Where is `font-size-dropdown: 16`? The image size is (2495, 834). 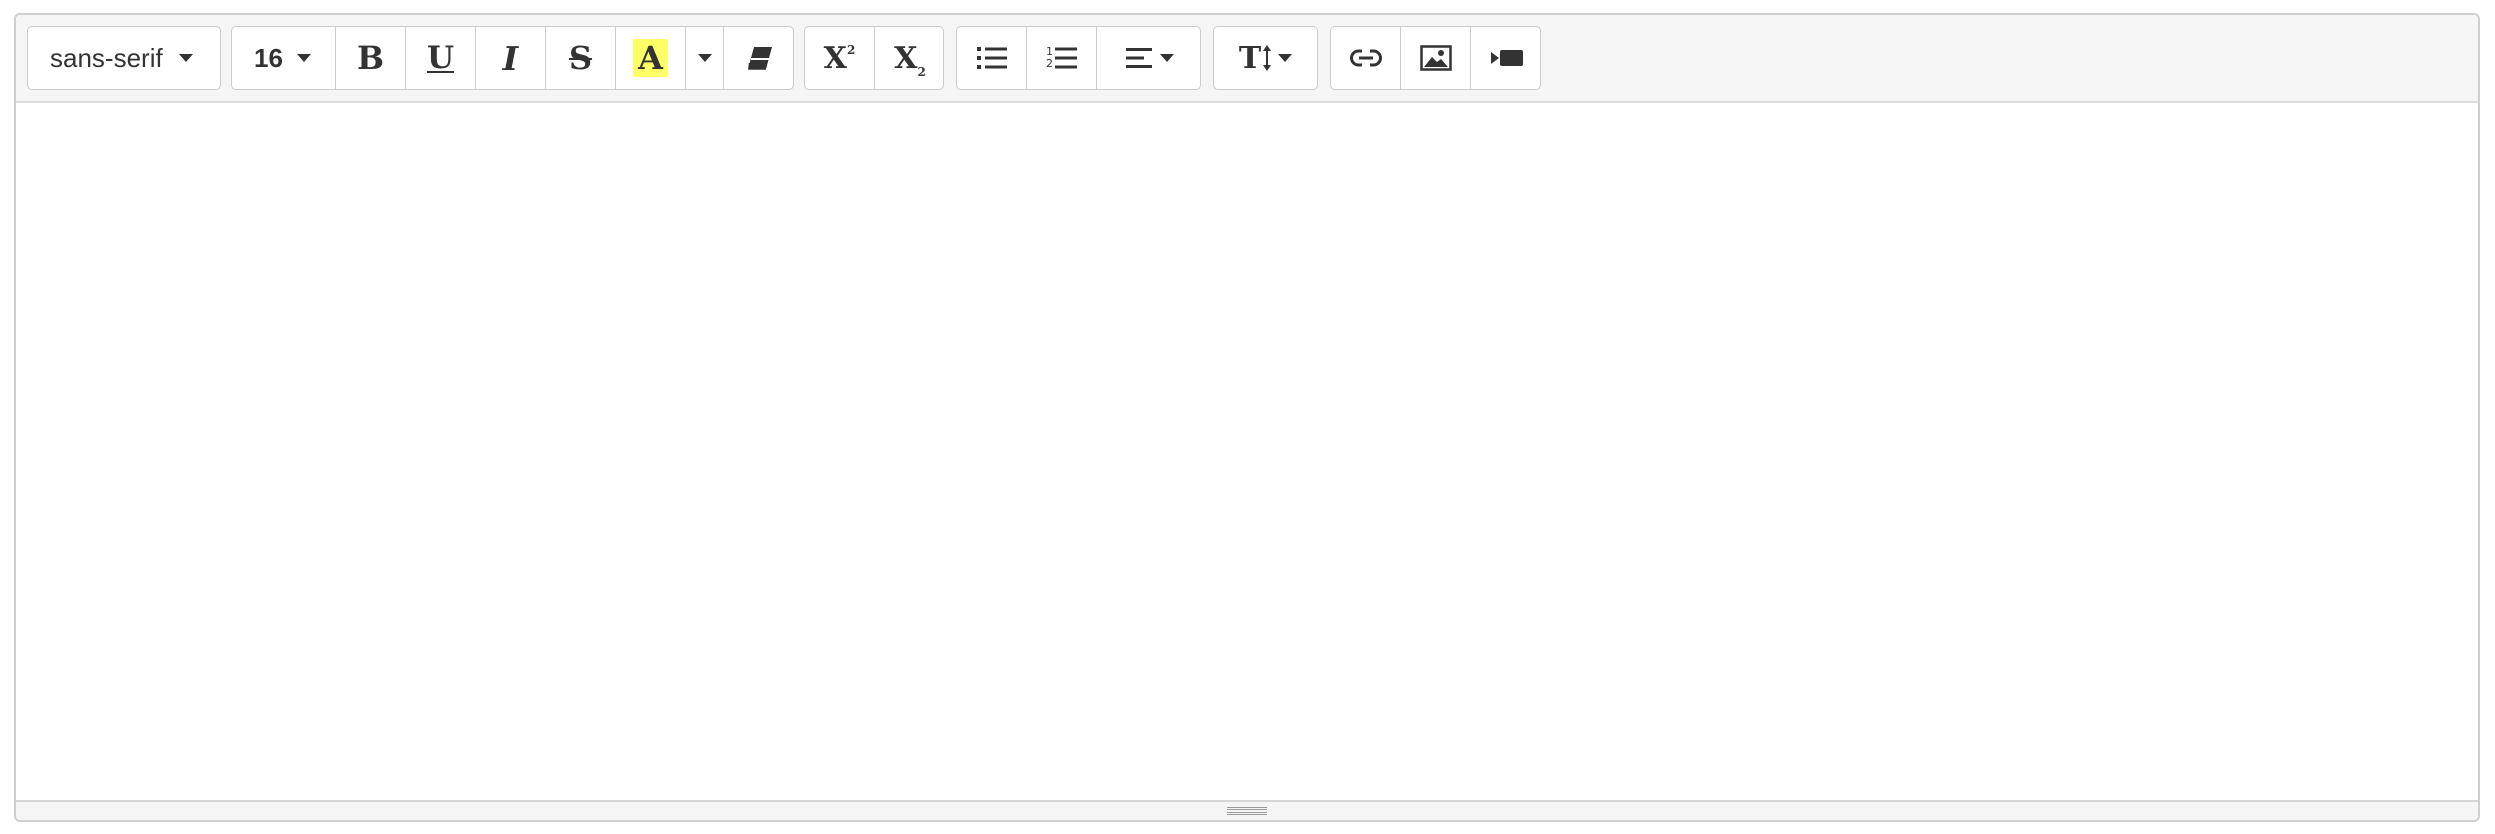
font-size-dropdown: 16 is located at coordinates (284, 58).